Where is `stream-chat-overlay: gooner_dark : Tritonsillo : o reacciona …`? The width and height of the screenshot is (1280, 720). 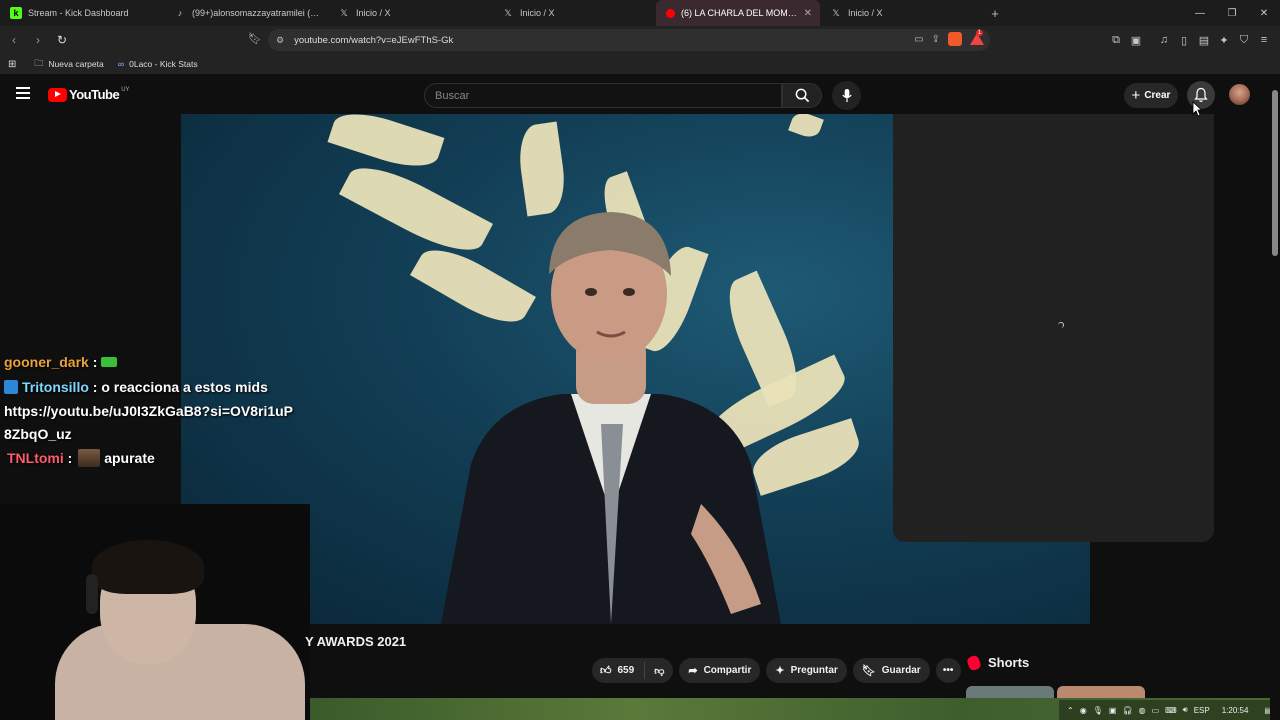
stream-chat-overlay: gooner_dark : Tritonsillo : o reacciona … is located at coordinates (149, 412).